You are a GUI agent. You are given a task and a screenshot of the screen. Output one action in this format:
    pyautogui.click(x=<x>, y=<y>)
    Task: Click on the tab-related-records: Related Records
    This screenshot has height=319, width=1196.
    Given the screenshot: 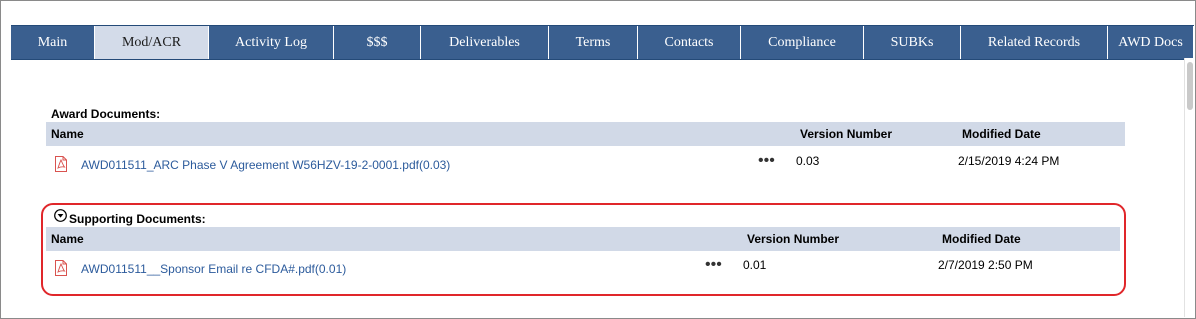 What is the action you would take?
    pyautogui.click(x=1034, y=42)
    